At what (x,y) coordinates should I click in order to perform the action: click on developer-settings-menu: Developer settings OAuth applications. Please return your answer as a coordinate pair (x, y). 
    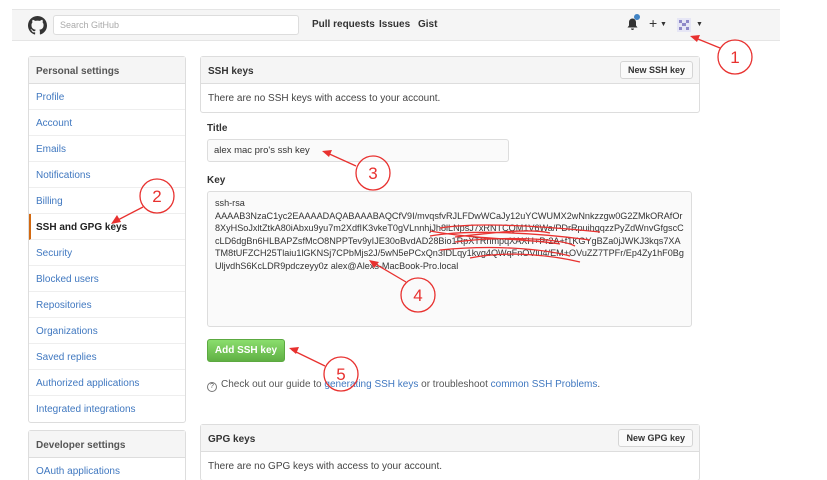
    Looking at the image, I should click on (107, 455).